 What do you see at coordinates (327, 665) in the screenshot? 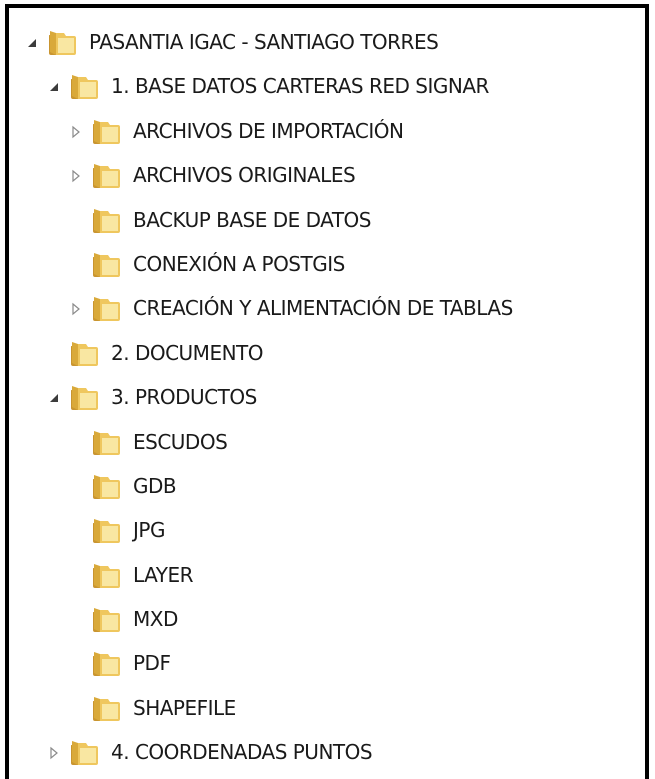
I see `tree-item-pdf: PDF` at bounding box center [327, 665].